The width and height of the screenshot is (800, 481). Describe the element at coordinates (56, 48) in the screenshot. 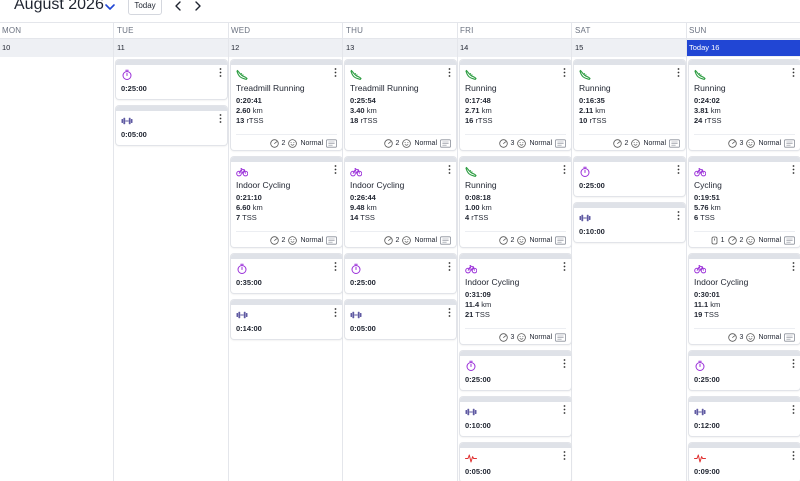

I see `date-cell: 10` at that location.